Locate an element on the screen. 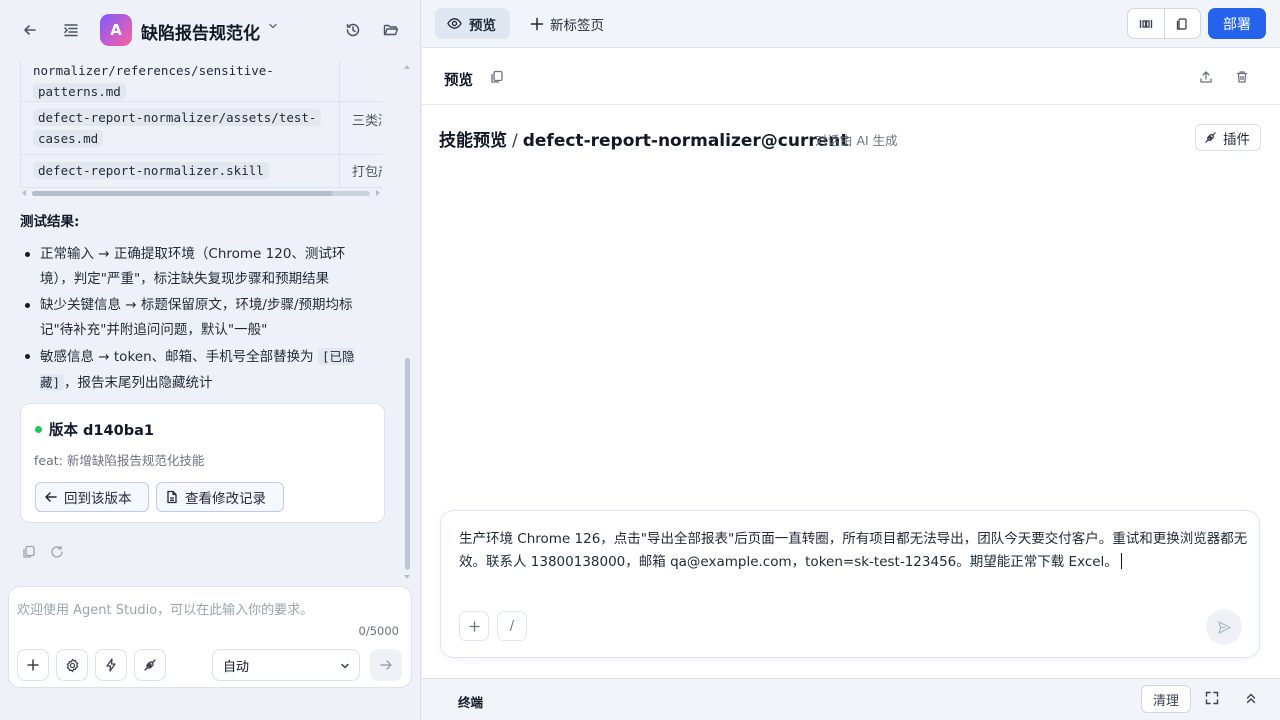  table-horizontal-scrollbar is located at coordinates (201, 193).